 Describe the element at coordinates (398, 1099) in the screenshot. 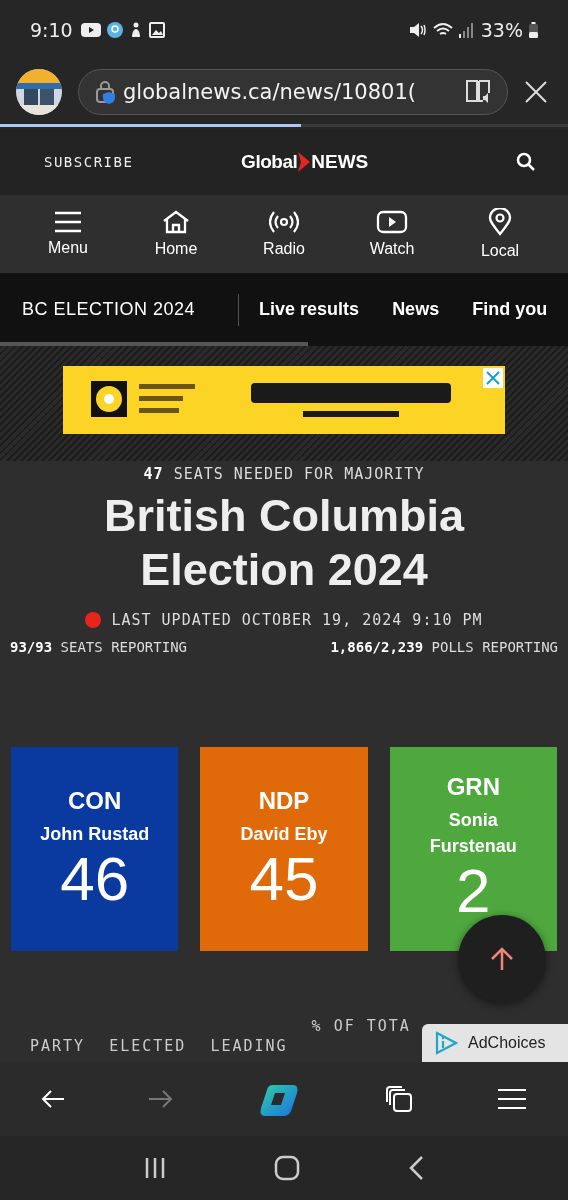

I see `tabs-icon` at that location.